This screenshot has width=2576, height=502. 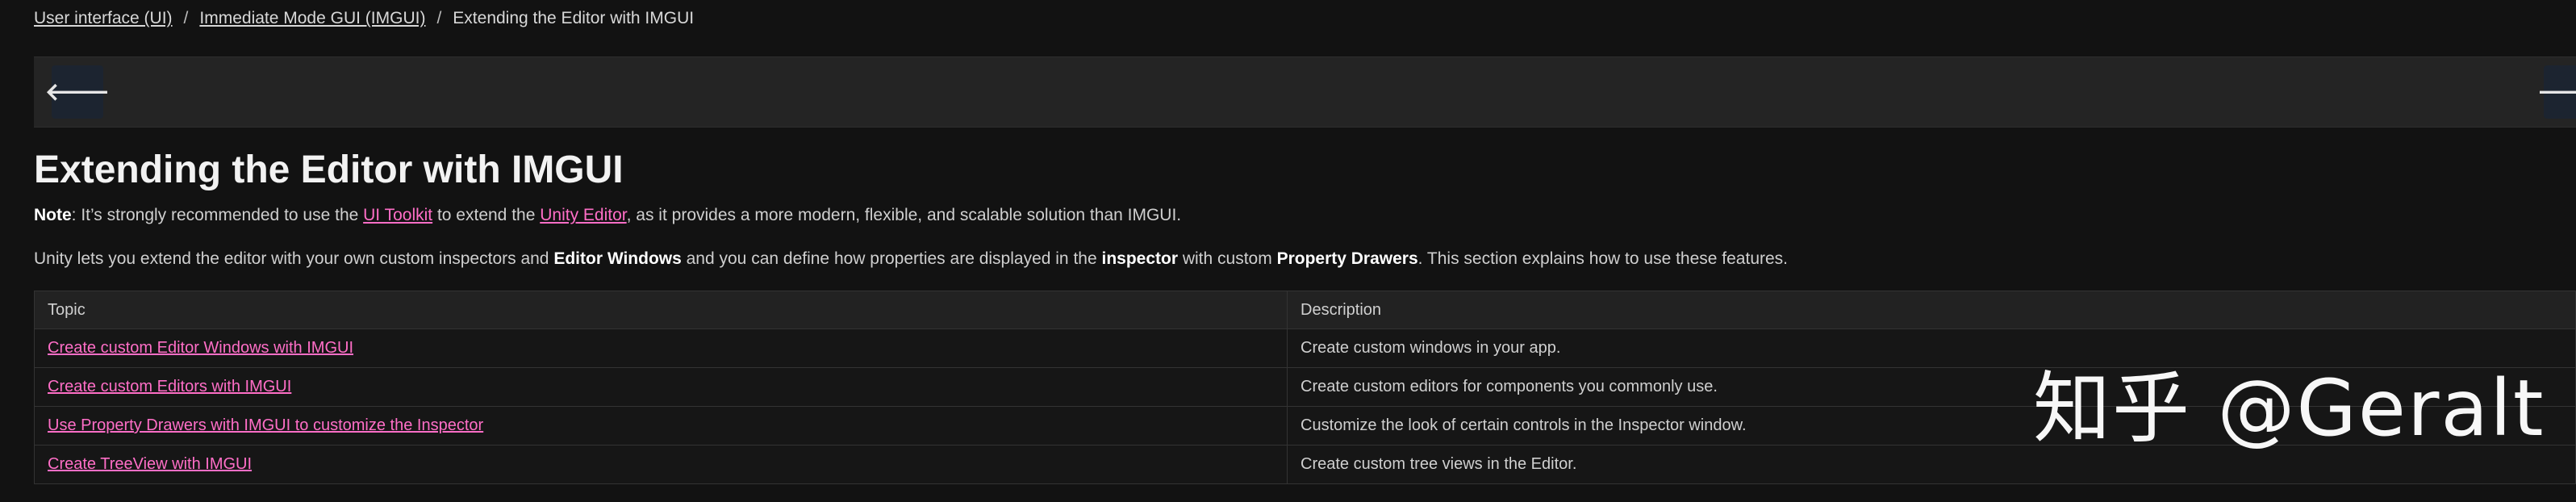 I want to click on topic-link: Create custom Editors with IMGUI, so click(x=169, y=386).